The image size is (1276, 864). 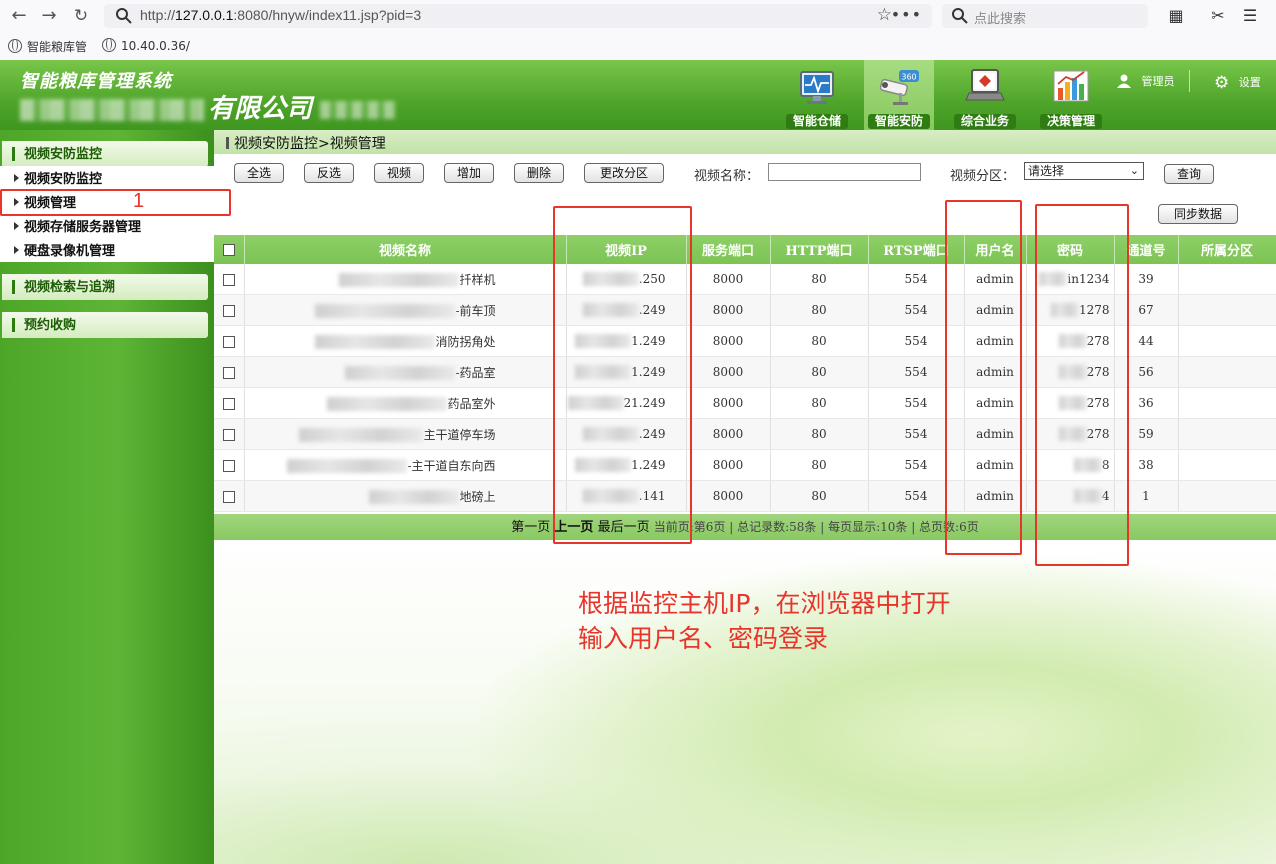 I want to click on cell-video-name: 扦样机, so click(x=405, y=279).